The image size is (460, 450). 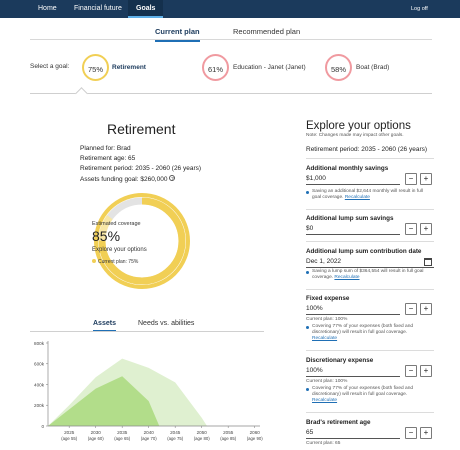 I want to click on retirement-age-increment-button: +, so click(x=426, y=433).